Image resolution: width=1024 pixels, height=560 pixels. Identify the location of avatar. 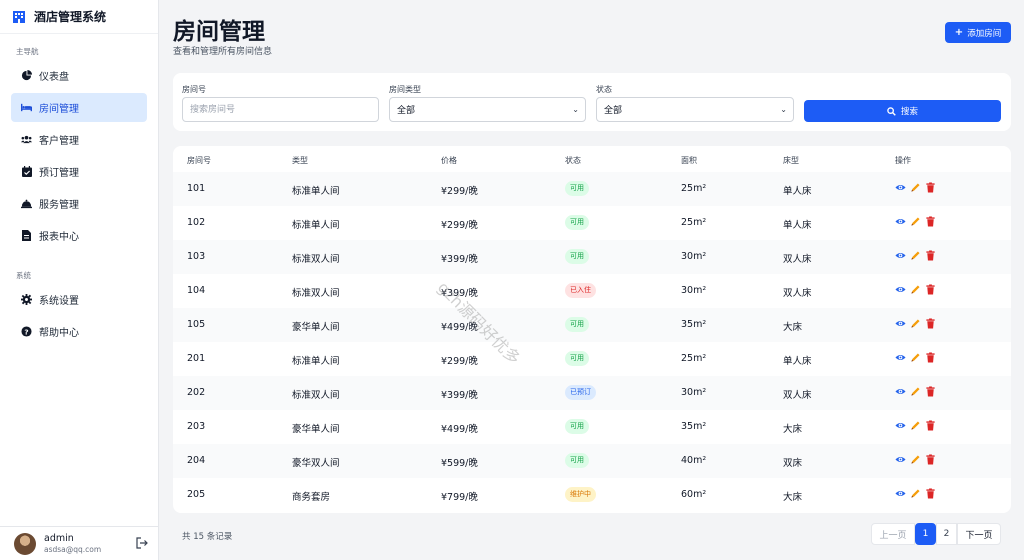
(25, 543).